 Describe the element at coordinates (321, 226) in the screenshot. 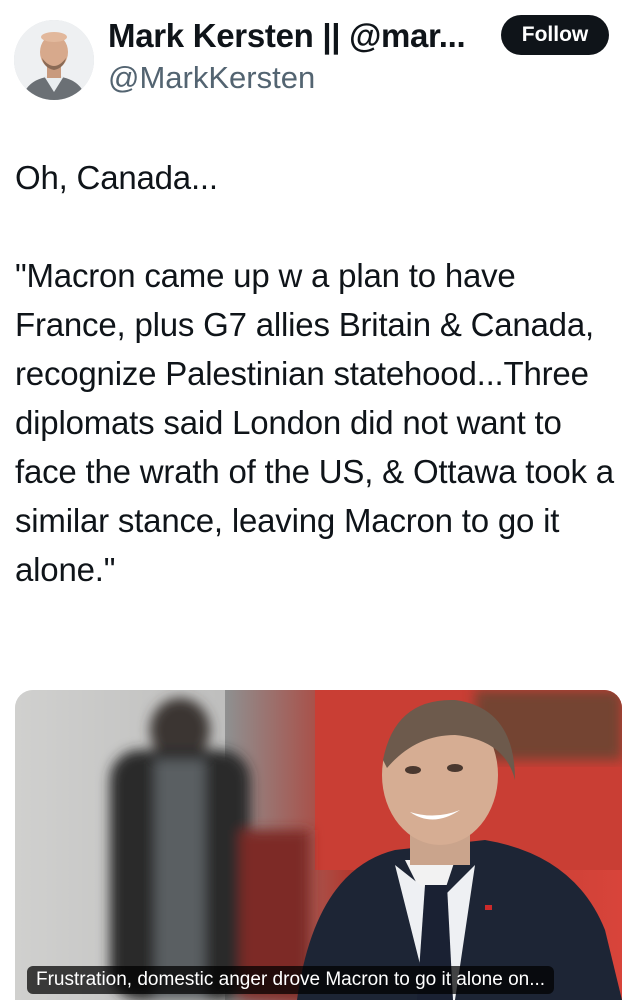

I see `paragraph-spacer` at that location.